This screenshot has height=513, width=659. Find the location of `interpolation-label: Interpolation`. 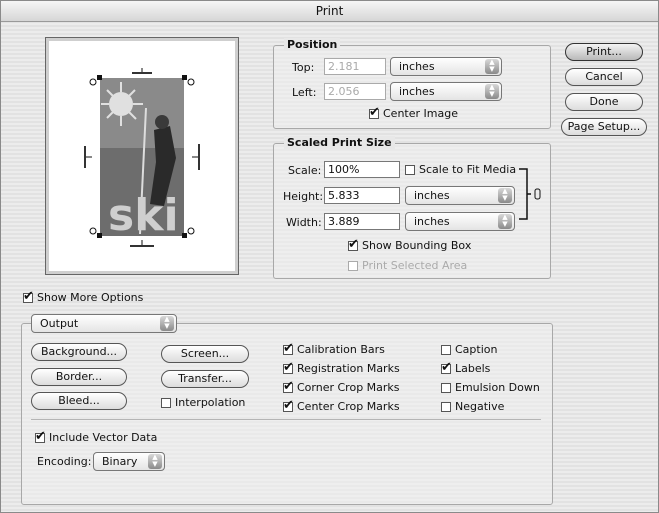

interpolation-label: Interpolation is located at coordinates (210, 402).